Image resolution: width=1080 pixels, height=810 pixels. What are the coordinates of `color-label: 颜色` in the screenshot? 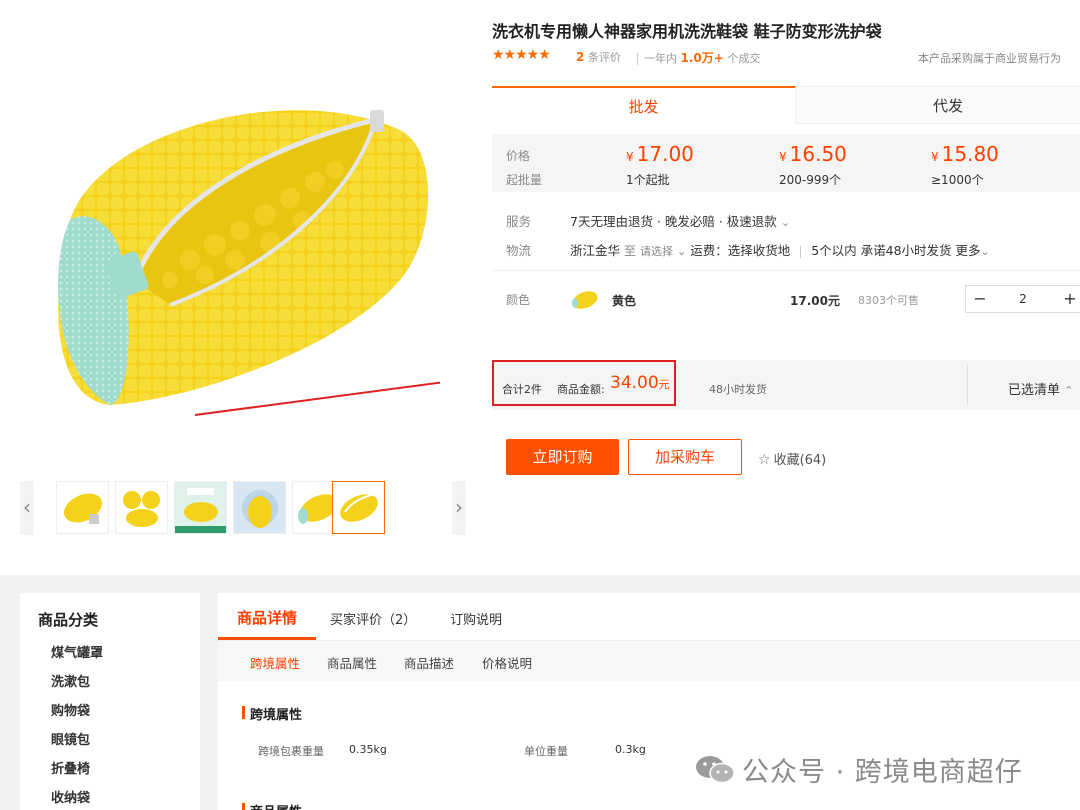 It's located at (518, 300).